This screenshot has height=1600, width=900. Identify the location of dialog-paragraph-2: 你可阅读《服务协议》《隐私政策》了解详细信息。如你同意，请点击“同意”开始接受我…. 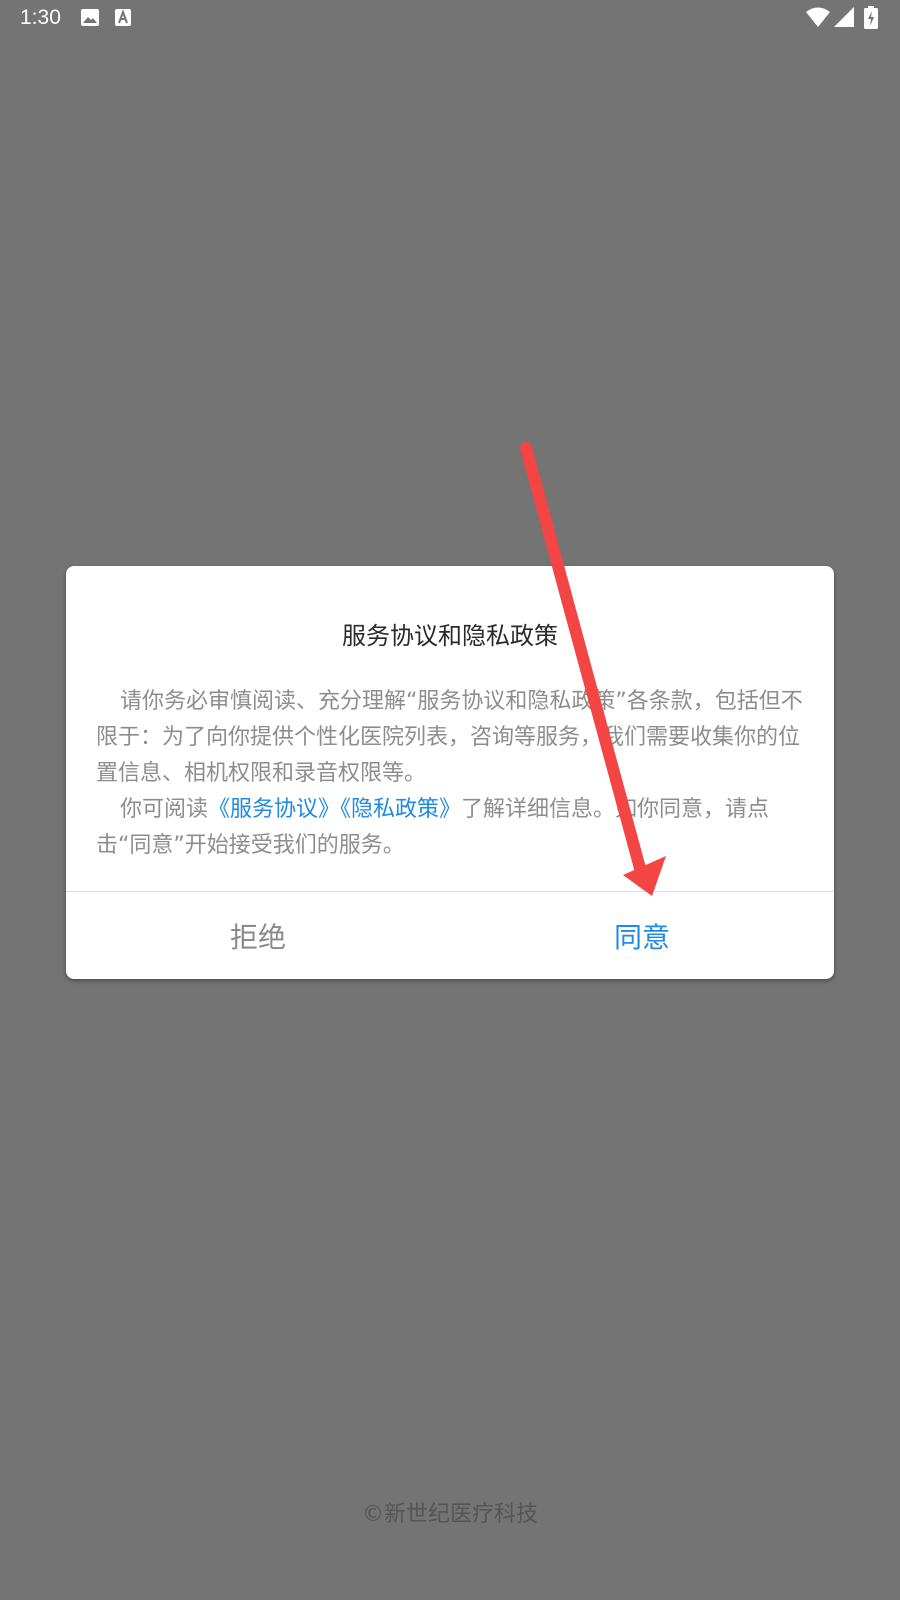
(451, 828).